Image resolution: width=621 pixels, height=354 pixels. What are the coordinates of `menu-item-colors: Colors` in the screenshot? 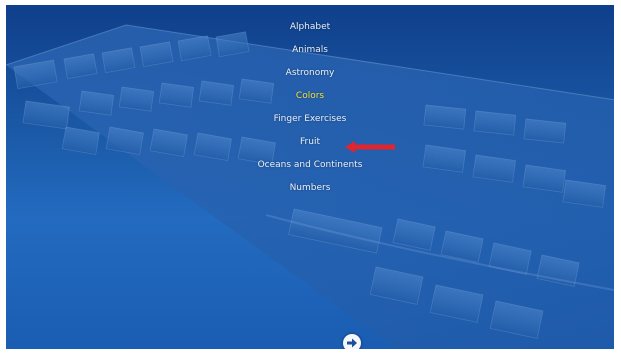 It's located at (310, 96).